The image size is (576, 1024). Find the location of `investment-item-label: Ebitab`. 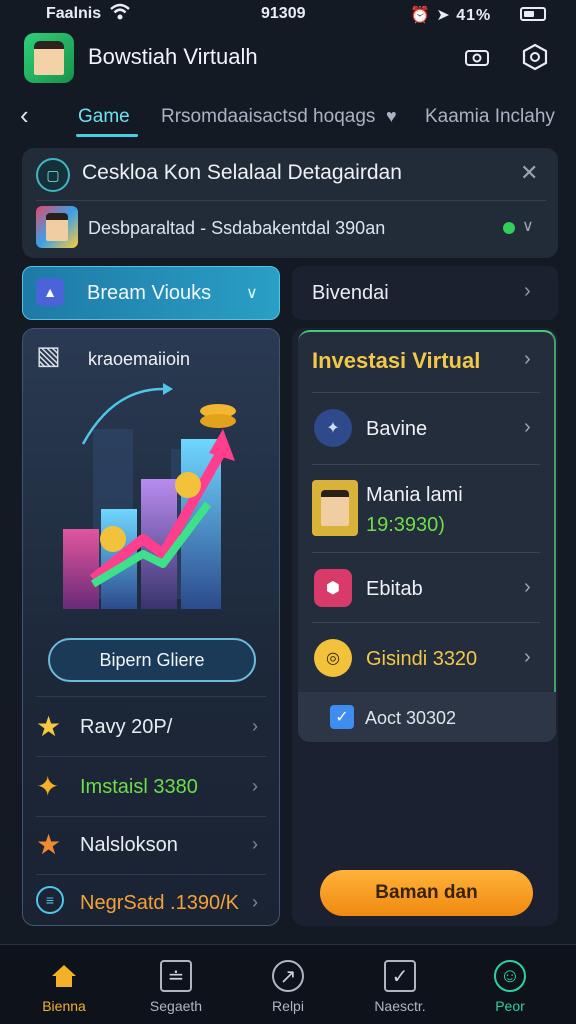

investment-item-label: Ebitab is located at coordinates (394, 589).